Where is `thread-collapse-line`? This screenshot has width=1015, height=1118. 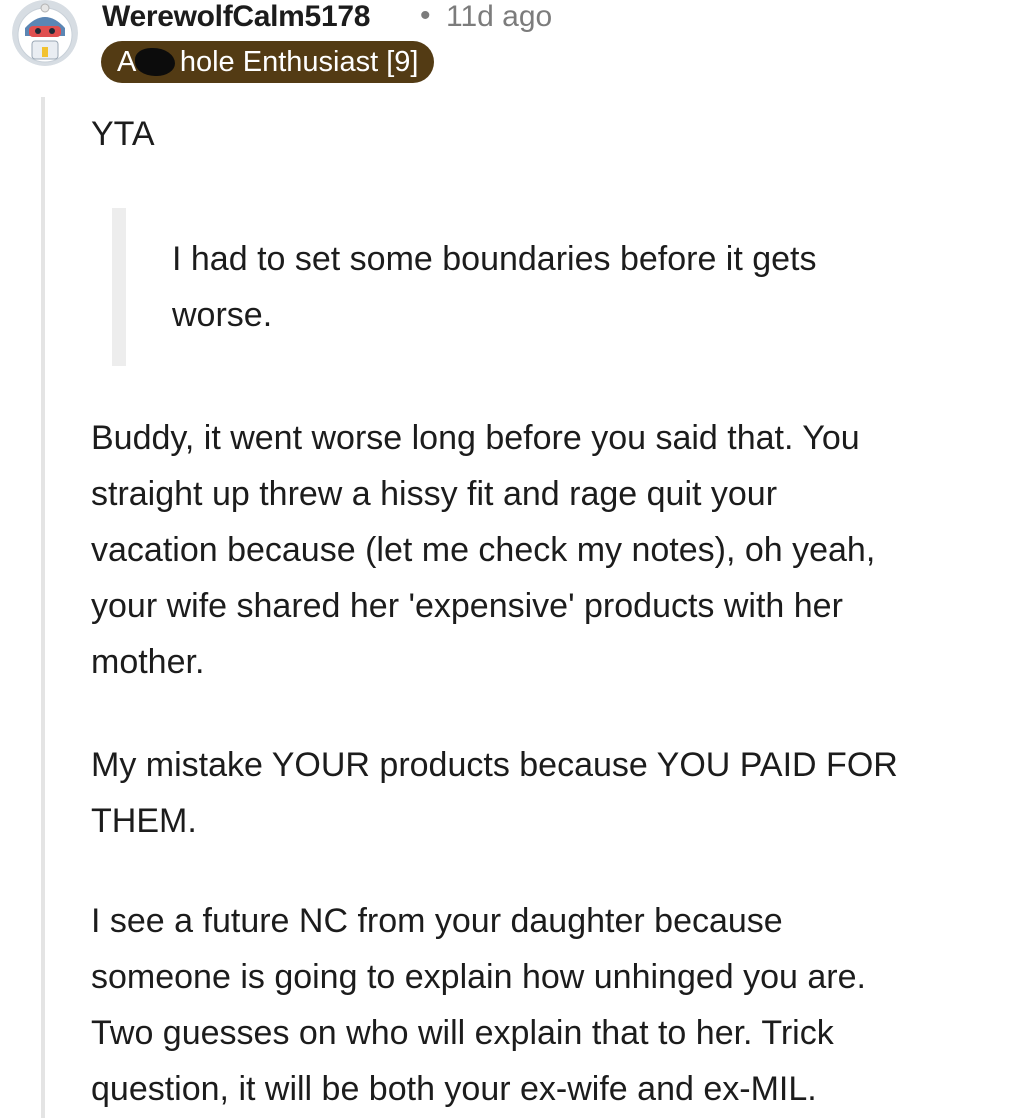 thread-collapse-line is located at coordinates (43, 607).